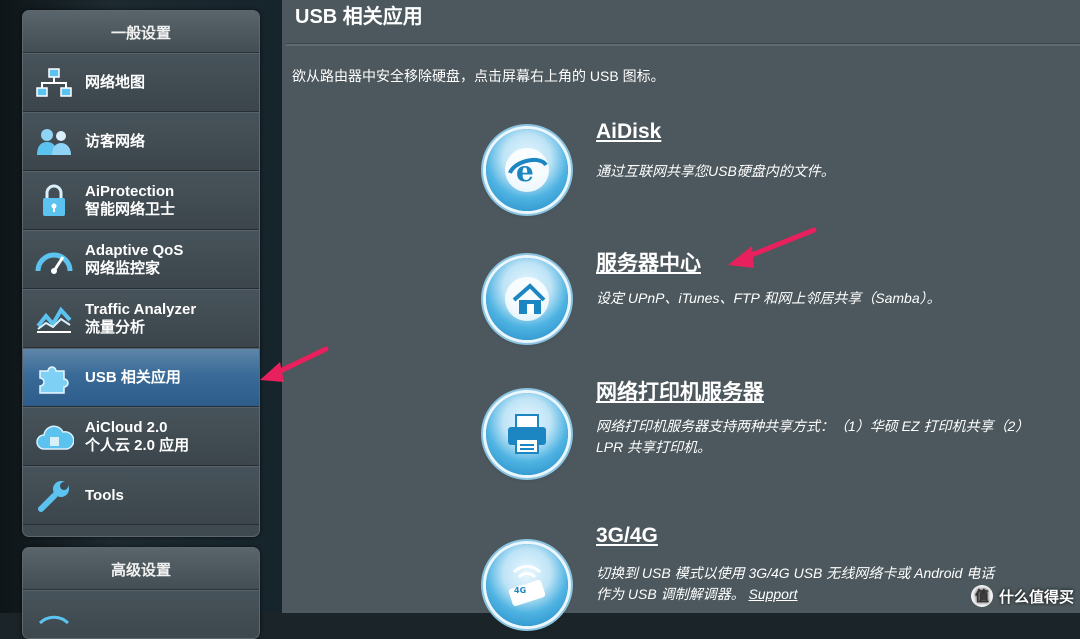 This screenshot has height=639, width=1080. I want to click on title-divider, so click(683, 44).